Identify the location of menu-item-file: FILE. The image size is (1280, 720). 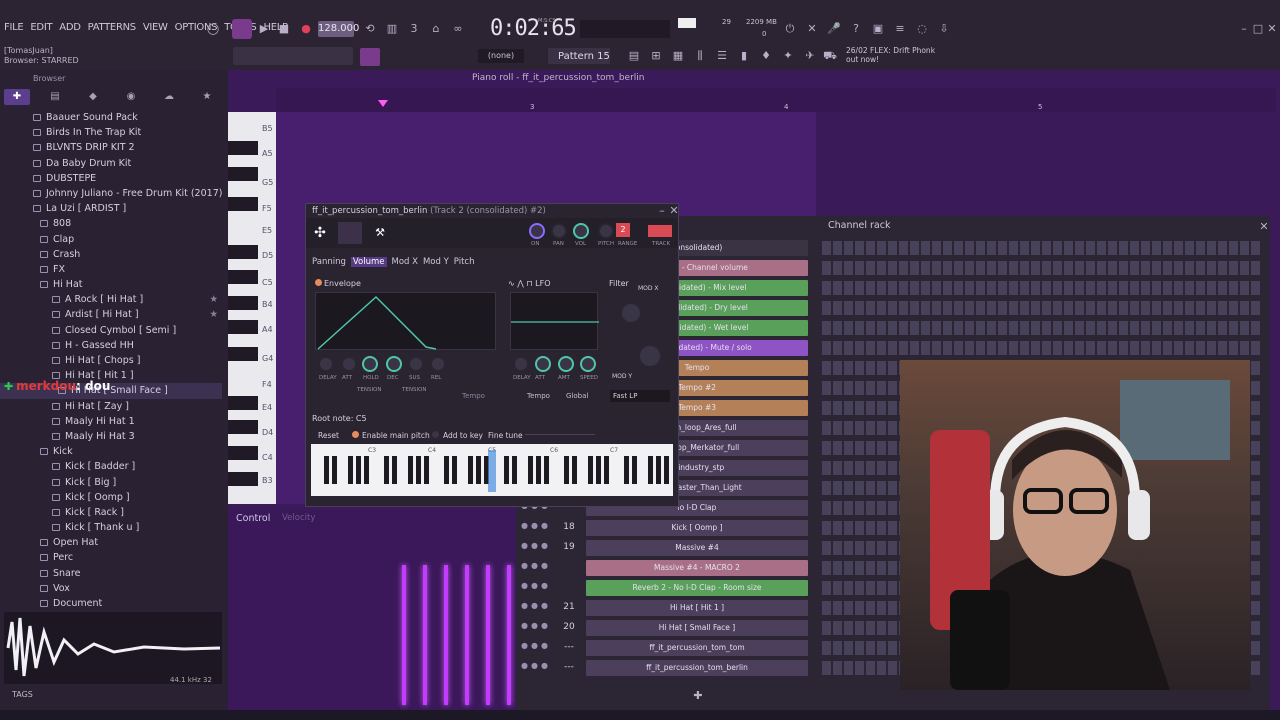
(14, 27).